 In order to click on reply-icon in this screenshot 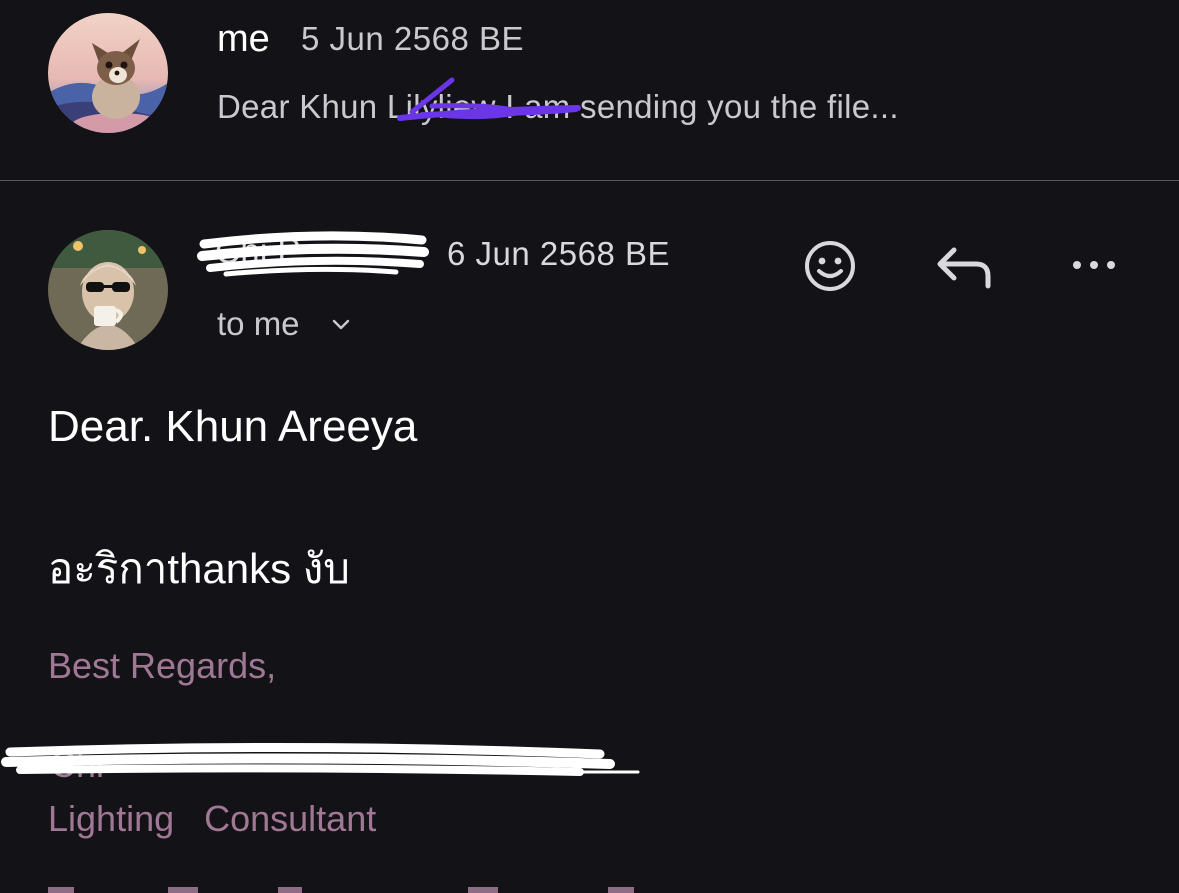, I will do `click(964, 268)`.